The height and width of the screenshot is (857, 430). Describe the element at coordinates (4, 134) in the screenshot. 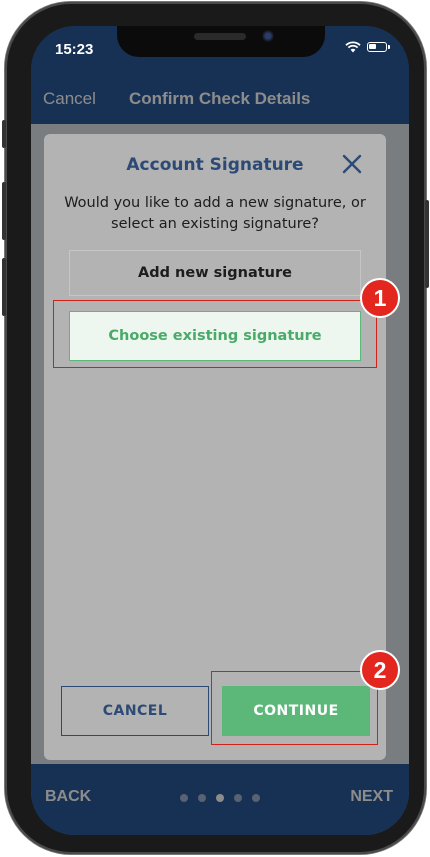

I see `mute-switch` at that location.